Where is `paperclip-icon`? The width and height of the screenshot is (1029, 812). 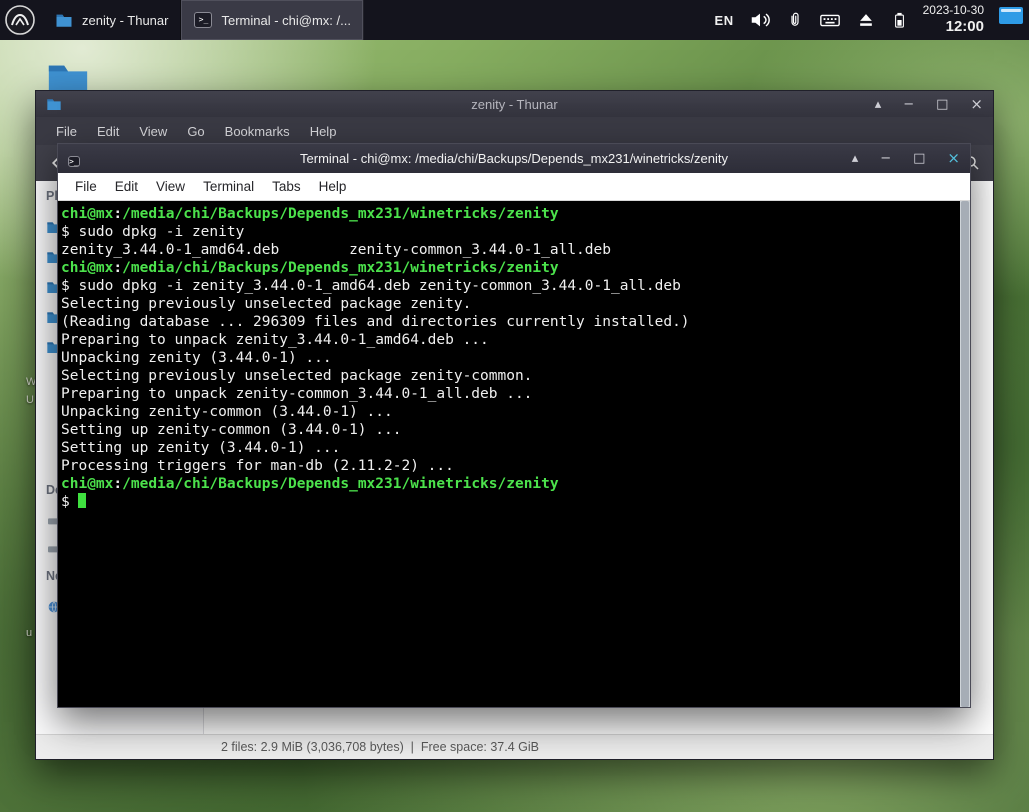 paperclip-icon is located at coordinates (795, 20).